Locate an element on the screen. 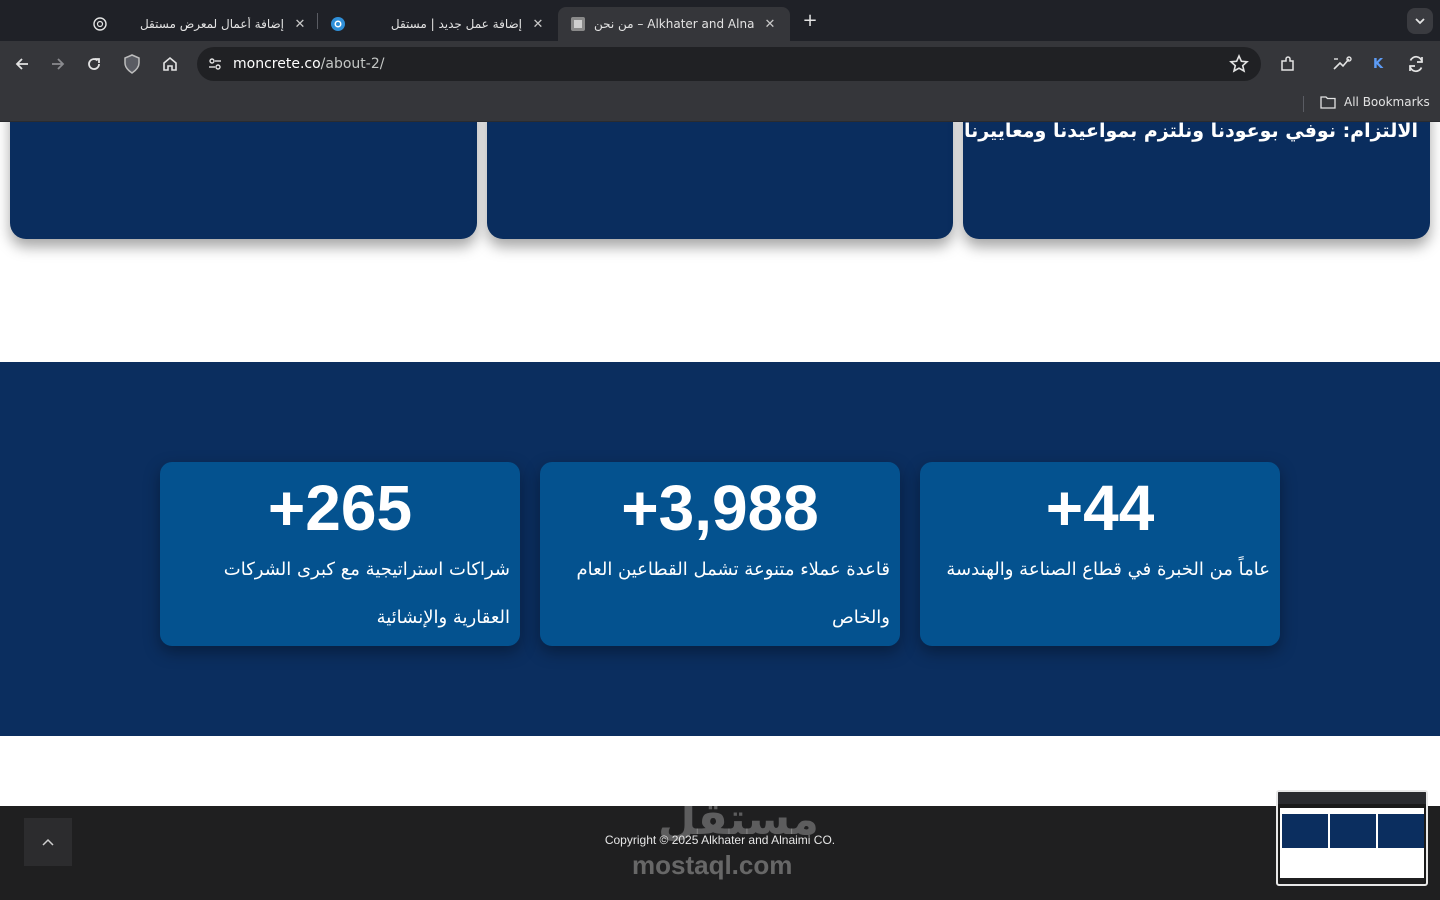 This screenshot has height=900, width=1440. mostaql-icon is located at coordinates (338, 24).